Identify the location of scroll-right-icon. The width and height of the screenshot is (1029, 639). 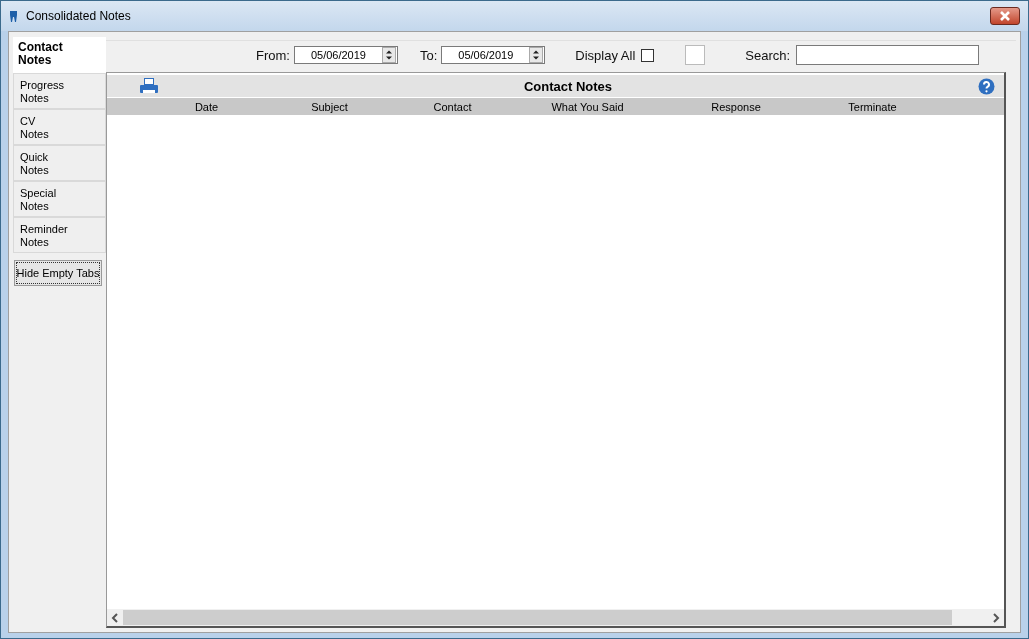
(996, 617).